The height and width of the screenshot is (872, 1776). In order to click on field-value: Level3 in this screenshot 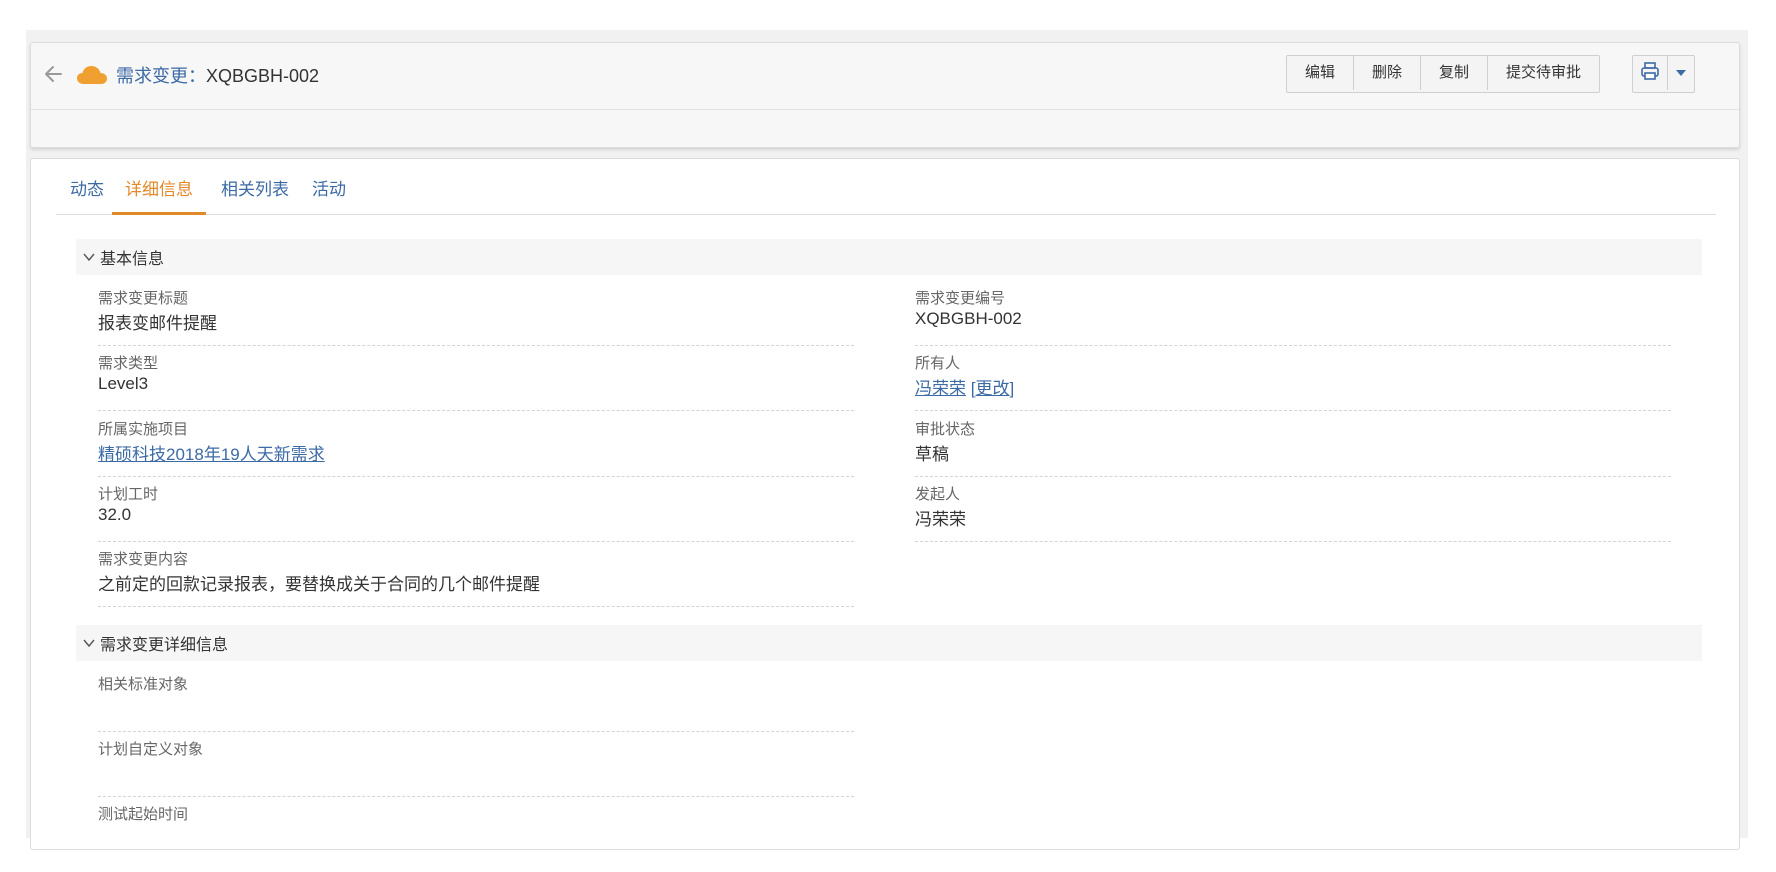, I will do `click(123, 383)`.